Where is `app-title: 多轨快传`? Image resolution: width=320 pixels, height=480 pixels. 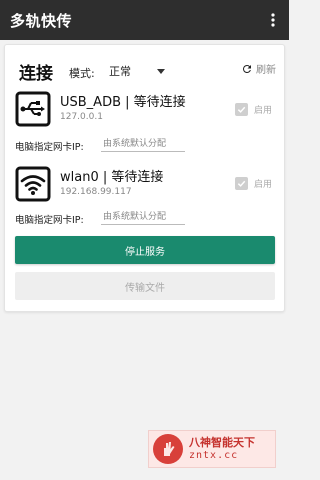
app-title: 多轨快传 is located at coordinates (41, 20).